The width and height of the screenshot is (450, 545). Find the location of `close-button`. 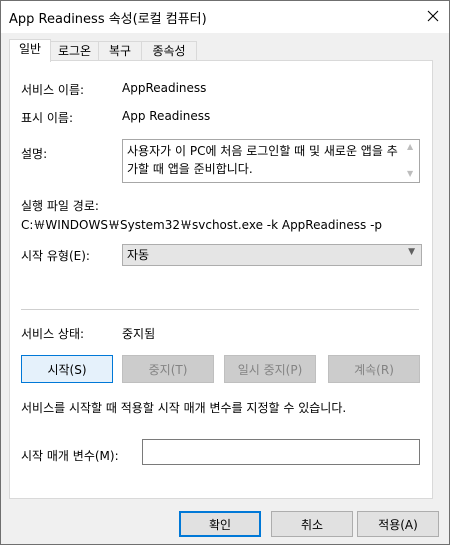

close-button is located at coordinates (433, 16).